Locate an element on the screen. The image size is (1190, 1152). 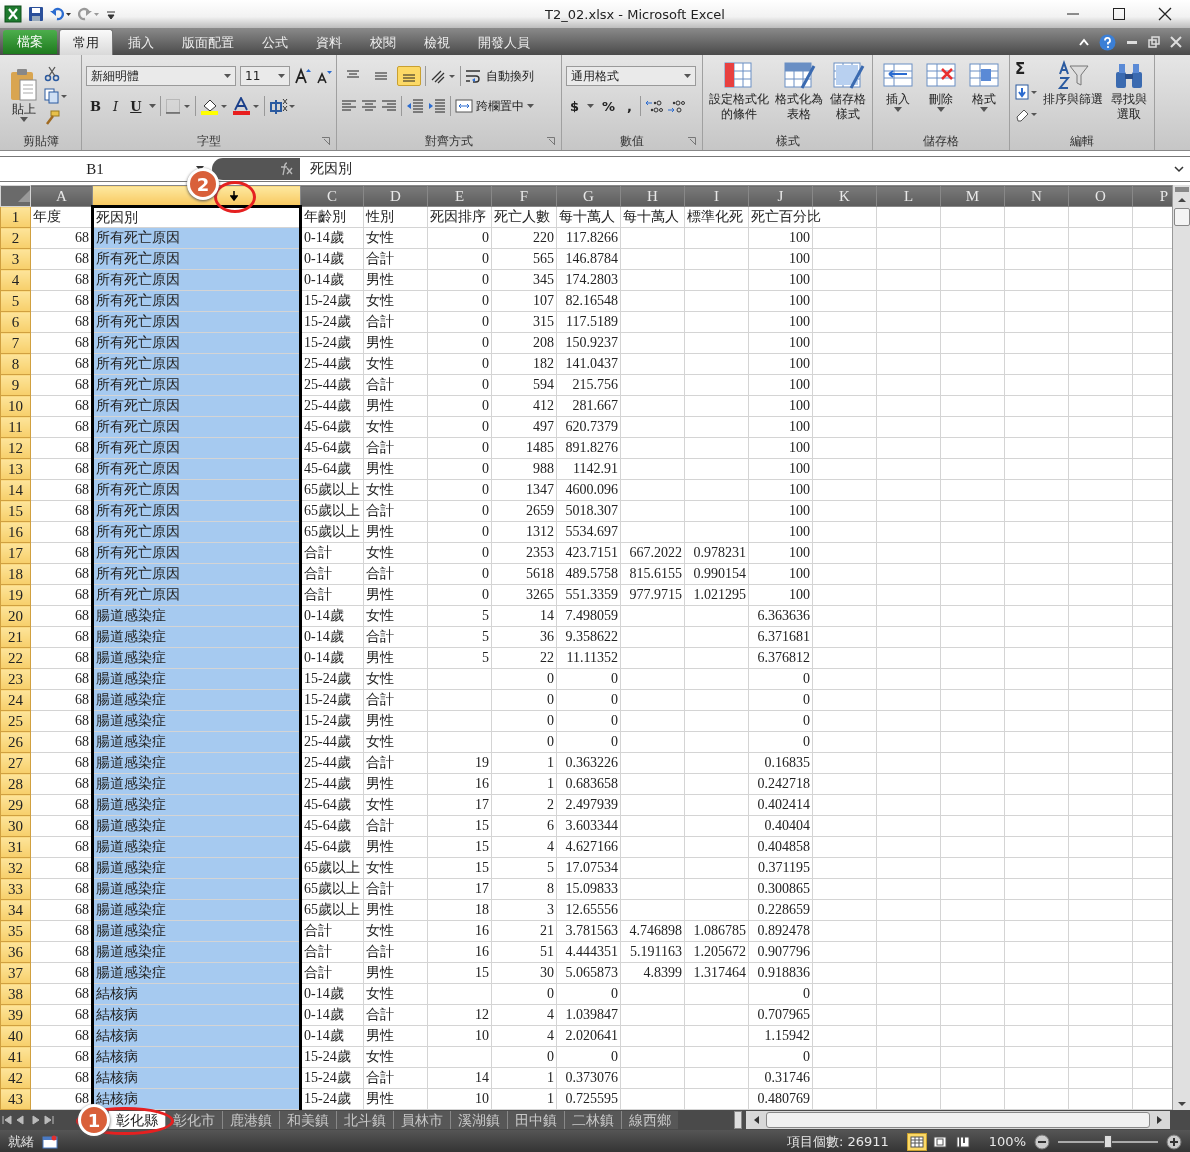
table-cell: 3.603344 is located at coordinates (591, 825).